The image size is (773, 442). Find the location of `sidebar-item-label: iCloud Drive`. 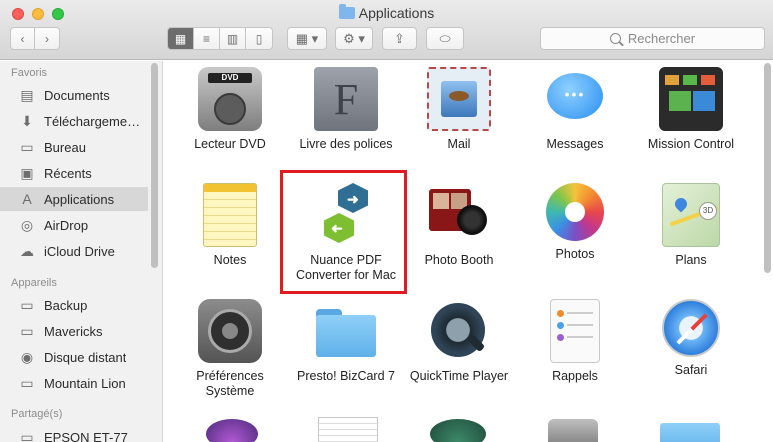

sidebar-item-label: iCloud Drive is located at coordinates (79, 251).